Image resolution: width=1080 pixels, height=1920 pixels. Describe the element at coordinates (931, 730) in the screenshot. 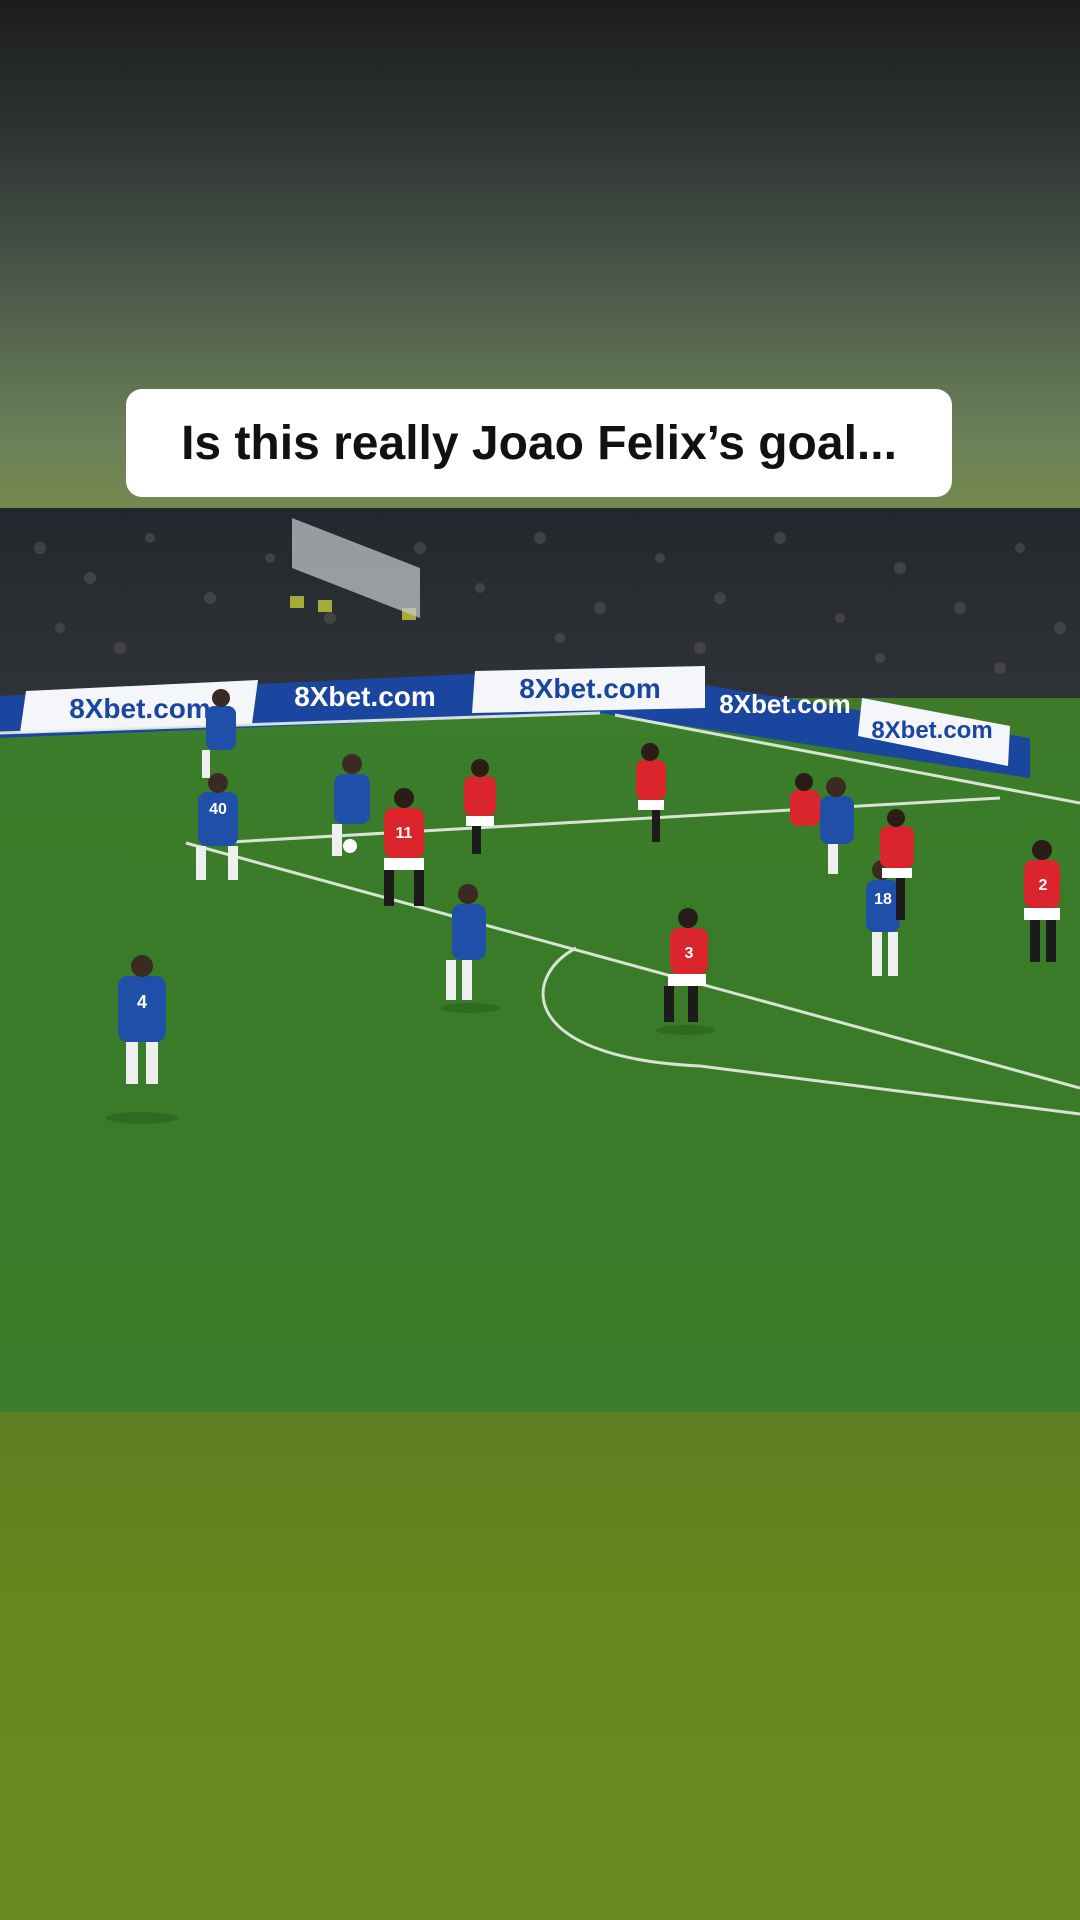

I see `board-text-5: 8Xbet.com` at that location.